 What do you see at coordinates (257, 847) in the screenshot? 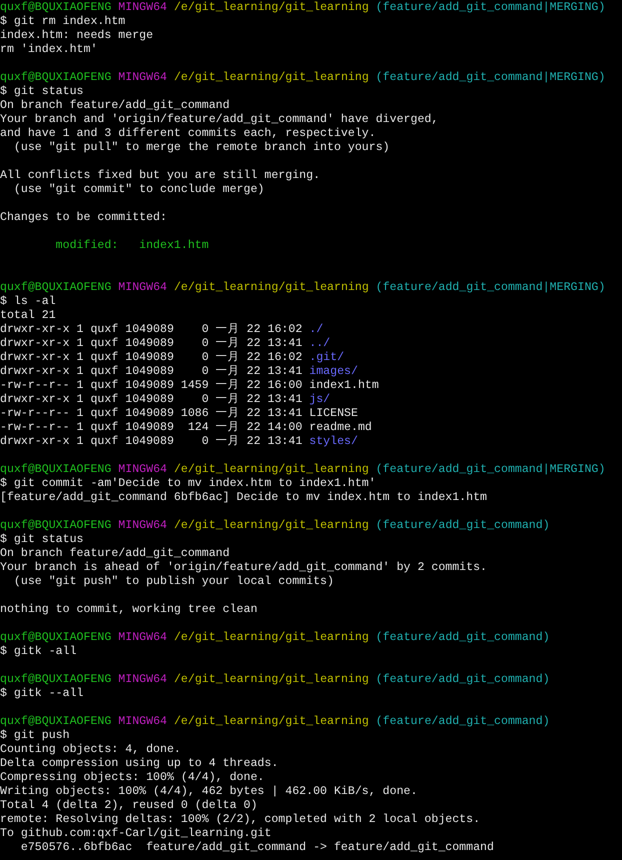
I see `output-text: e750576..6bfb6ac feature/add_git_command -> feature/add_git_command` at bounding box center [257, 847].